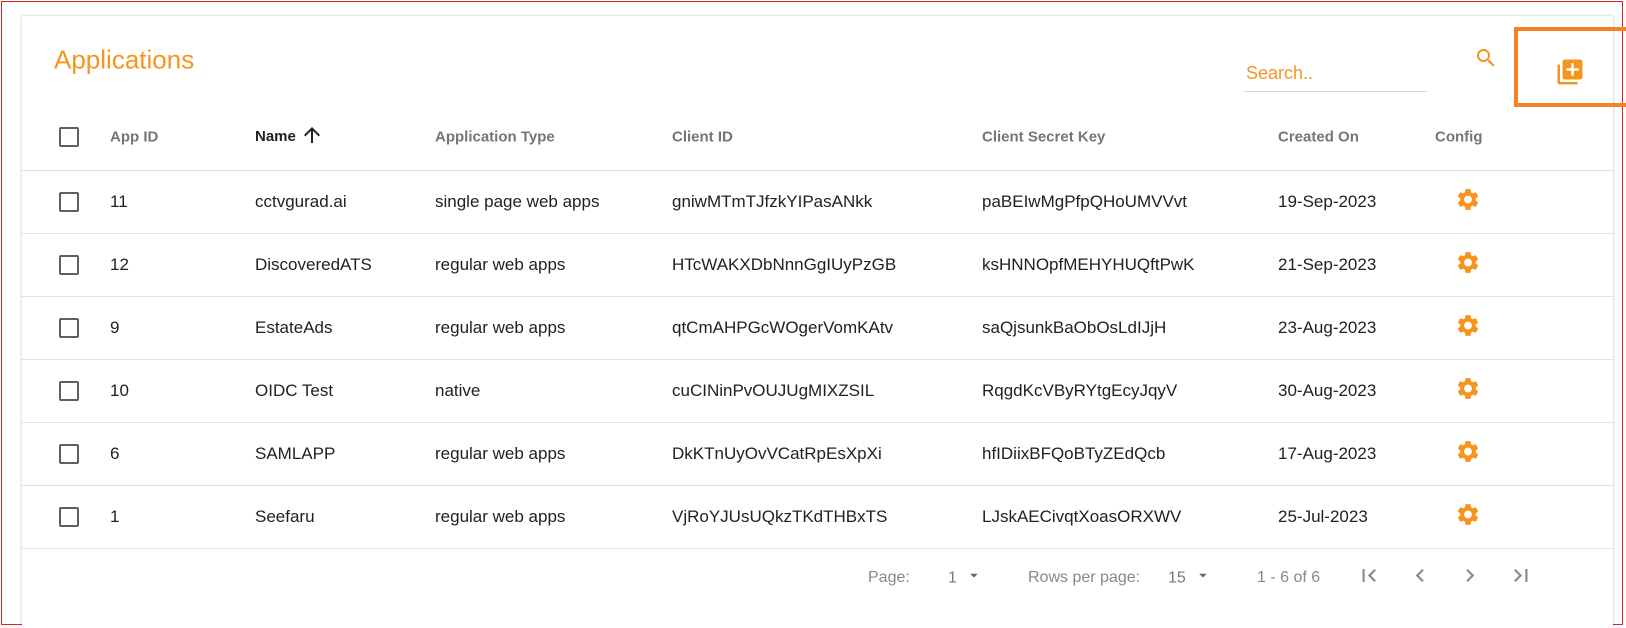 This screenshot has height=628, width=1626. I want to click on column-header-application-type: Application Type, so click(495, 136).